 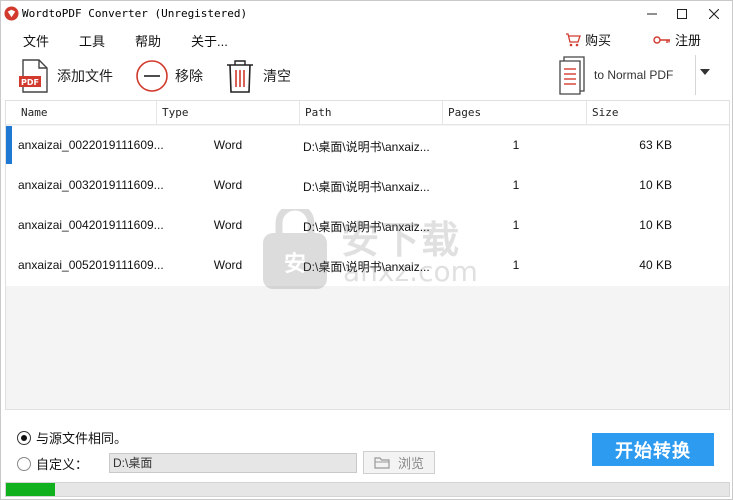 I want to click on trash-icon, so click(x=240, y=76).